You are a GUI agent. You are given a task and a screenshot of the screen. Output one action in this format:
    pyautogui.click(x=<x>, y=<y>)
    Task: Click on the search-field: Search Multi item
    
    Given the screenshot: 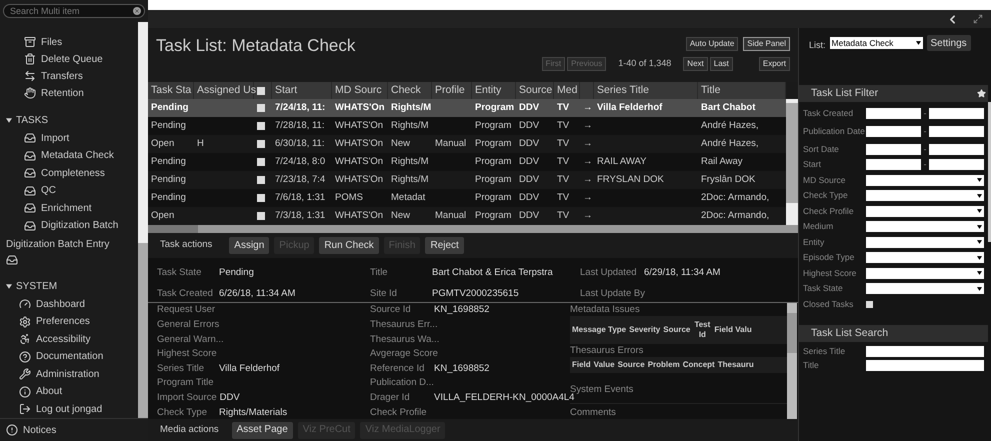 What is the action you would take?
    pyautogui.click(x=74, y=11)
    